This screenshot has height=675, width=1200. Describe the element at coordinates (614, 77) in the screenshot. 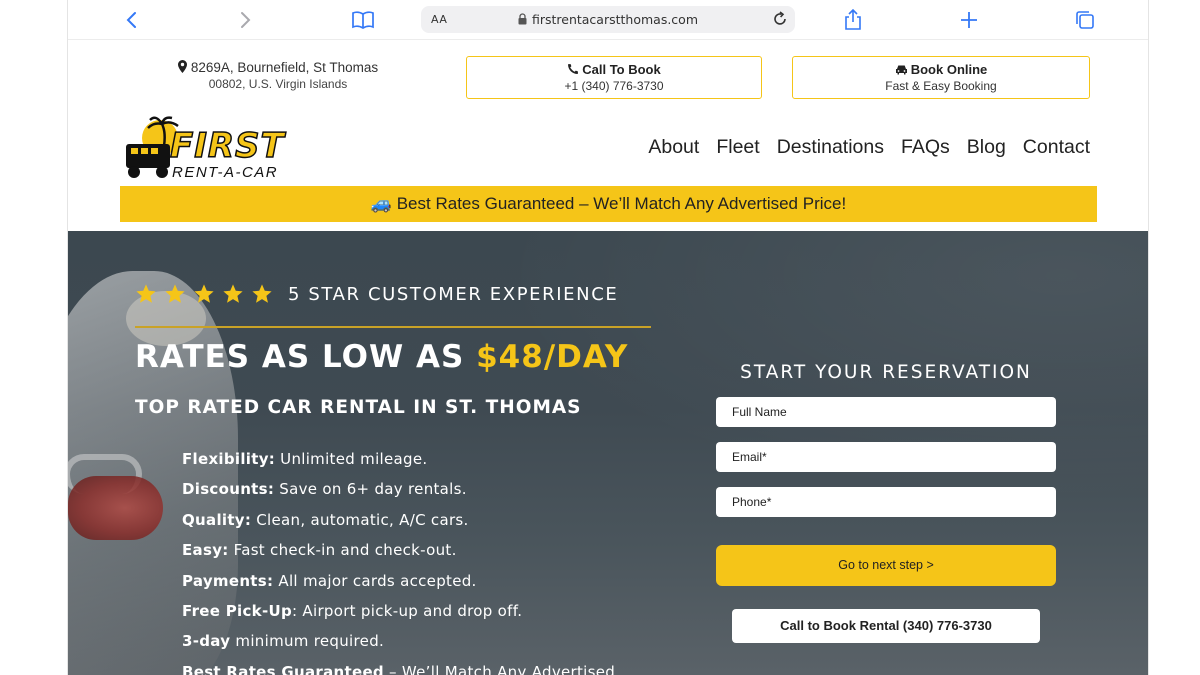

I see `call-to-book-button: Call To Book +1 (340) 776-3730` at that location.